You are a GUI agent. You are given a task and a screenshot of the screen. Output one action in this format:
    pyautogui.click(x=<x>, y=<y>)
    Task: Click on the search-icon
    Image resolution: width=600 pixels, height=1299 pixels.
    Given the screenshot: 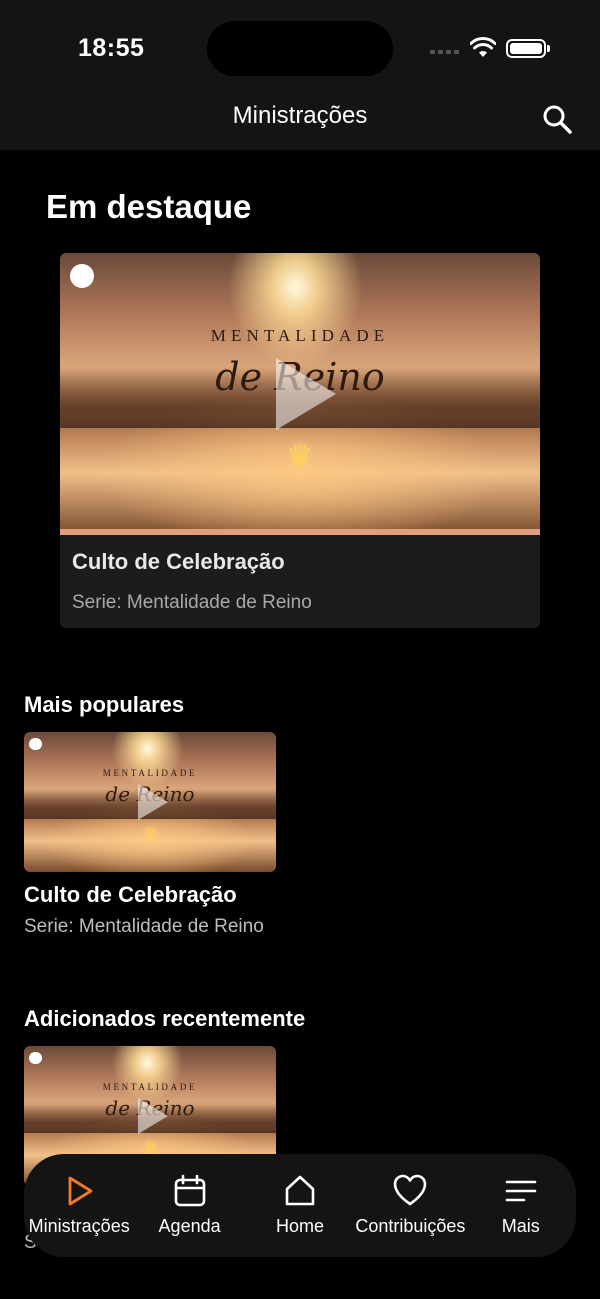 What is the action you would take?
    pyautogui.click(x=557, y=119)
    